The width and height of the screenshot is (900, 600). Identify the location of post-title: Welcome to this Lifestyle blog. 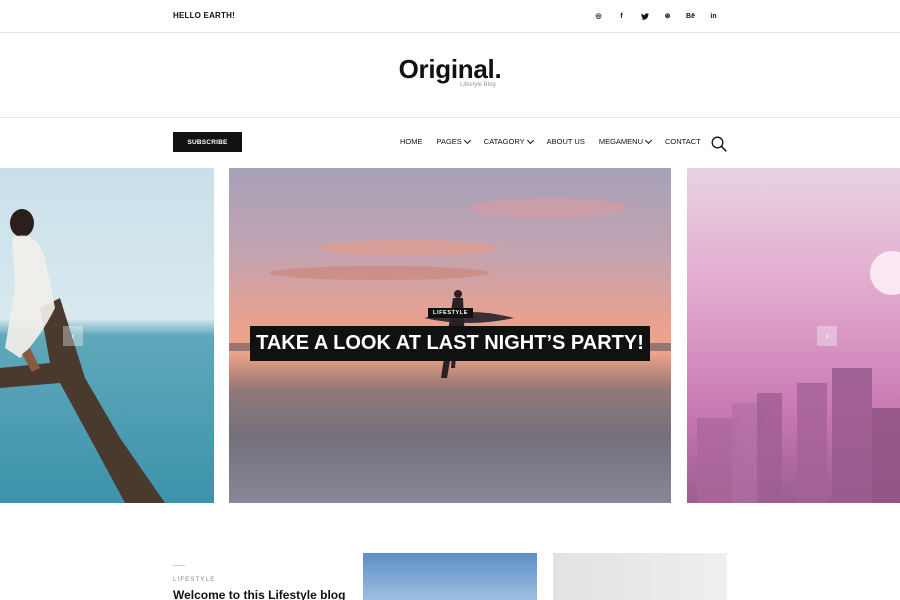
(259, 594).